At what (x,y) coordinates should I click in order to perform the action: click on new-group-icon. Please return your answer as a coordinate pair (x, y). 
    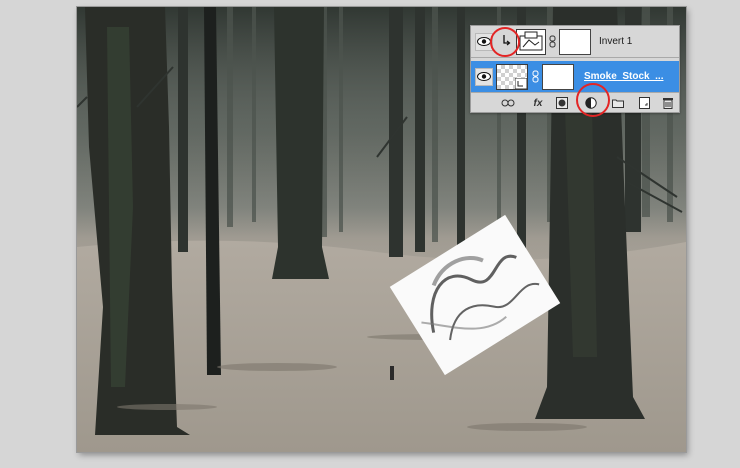
    Looking at the image, I should click on (618, 103).